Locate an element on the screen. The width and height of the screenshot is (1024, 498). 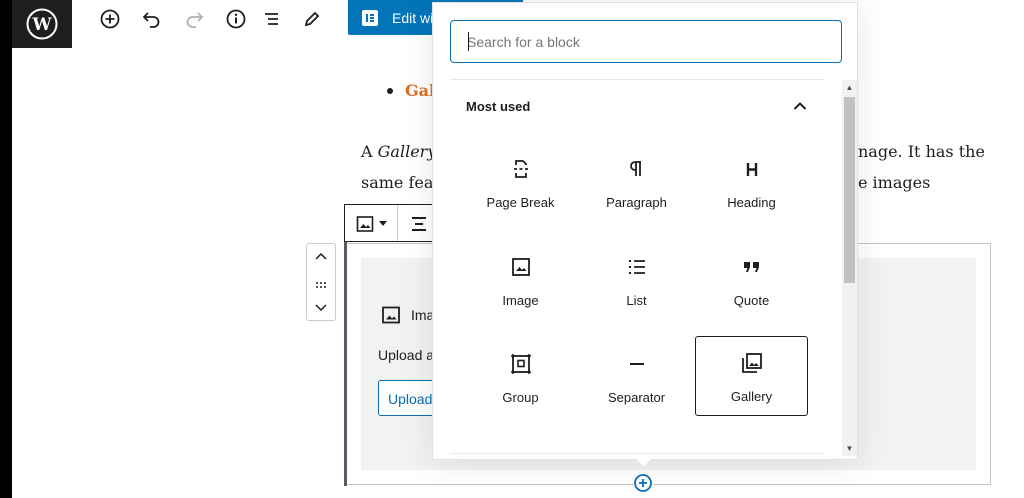
align-button is located at coordinates (419, 226).